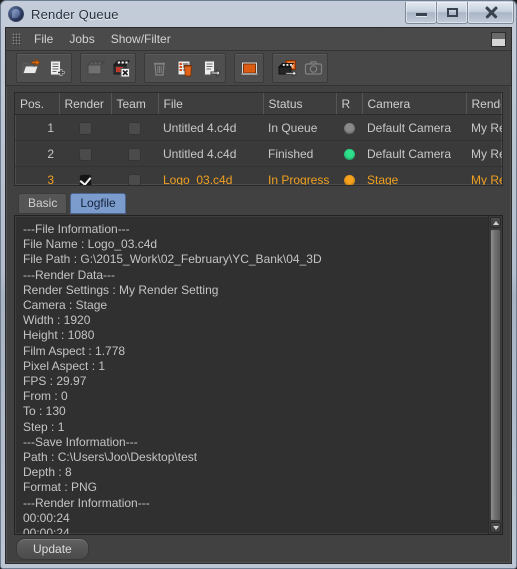 Image resolution: width=517 pixels, height=569 pixels. What do you see at coordinates (211, 104) in the screenshot?
I see `column-header-file: File` at bounding box center [211, 104].